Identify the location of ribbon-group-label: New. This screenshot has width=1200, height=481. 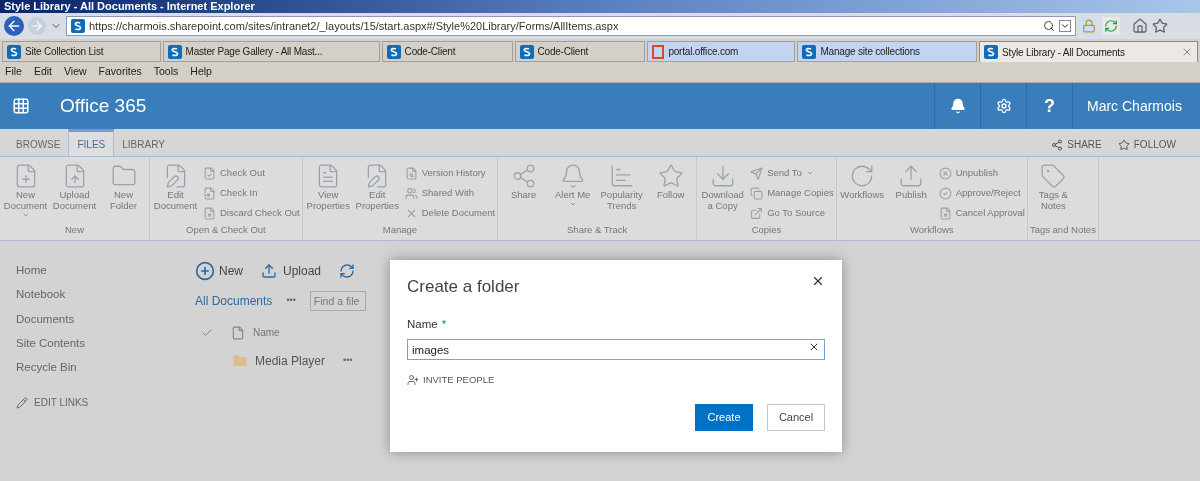
(74, 229).